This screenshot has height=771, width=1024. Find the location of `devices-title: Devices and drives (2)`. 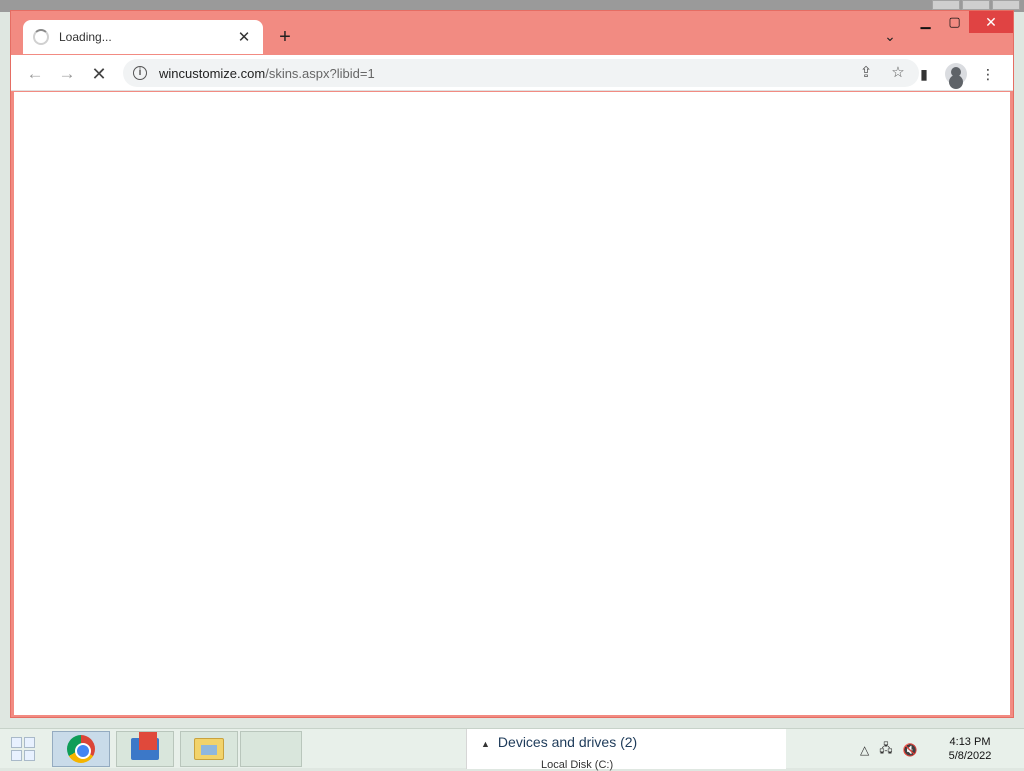

devices-title: Devices and drives (2) is located at coordinates (567, 742).